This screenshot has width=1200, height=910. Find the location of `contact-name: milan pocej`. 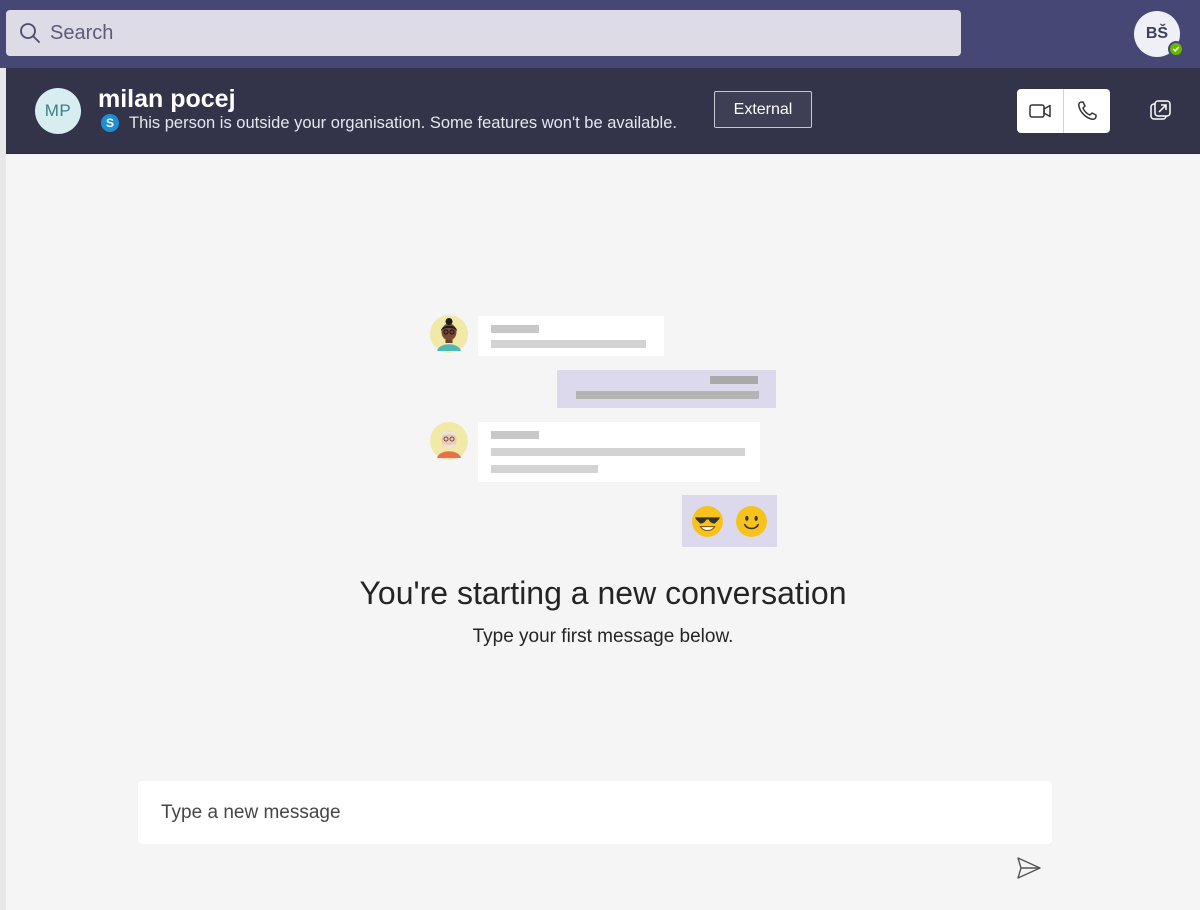

contact-name: milan pocej is located at coordinates (167, 99).